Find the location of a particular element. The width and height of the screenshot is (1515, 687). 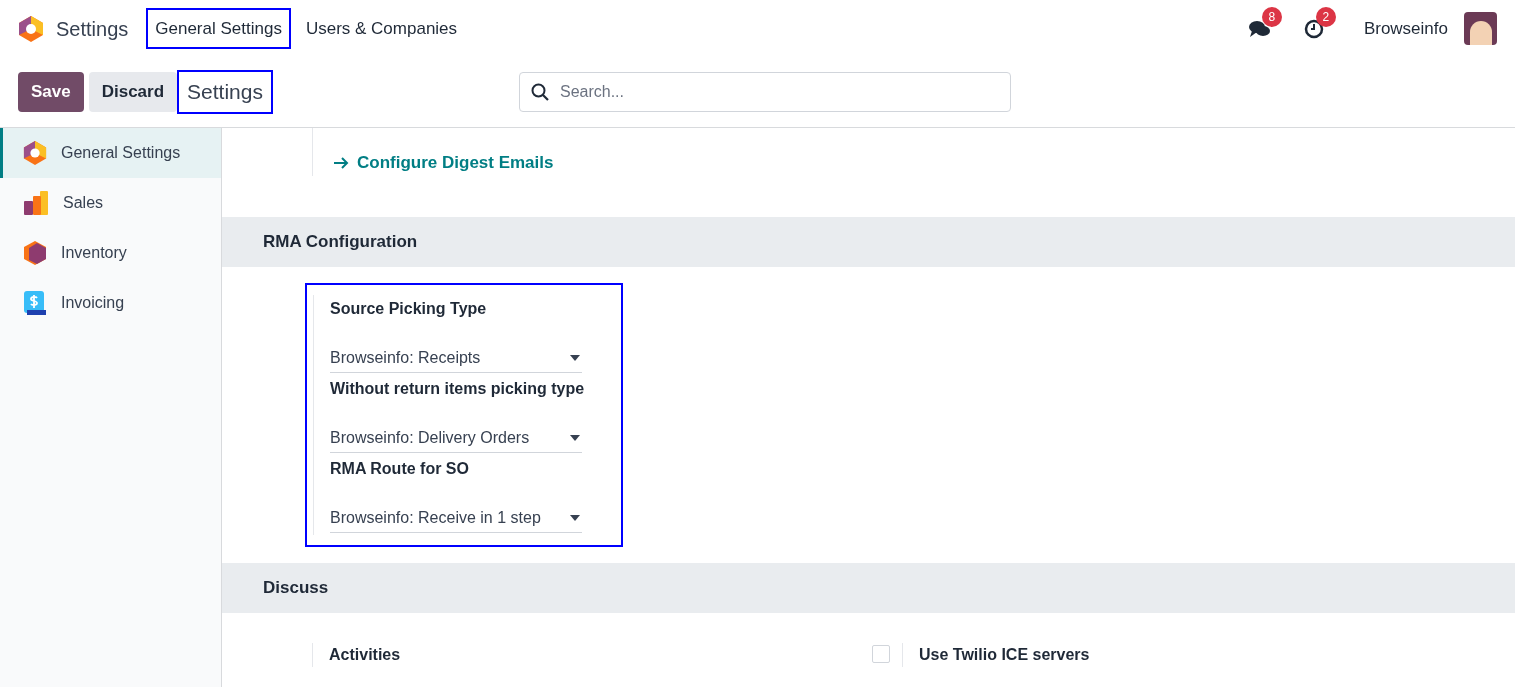

field-label: Use Twilio ICE servers is located at coordinates (1004, 655).